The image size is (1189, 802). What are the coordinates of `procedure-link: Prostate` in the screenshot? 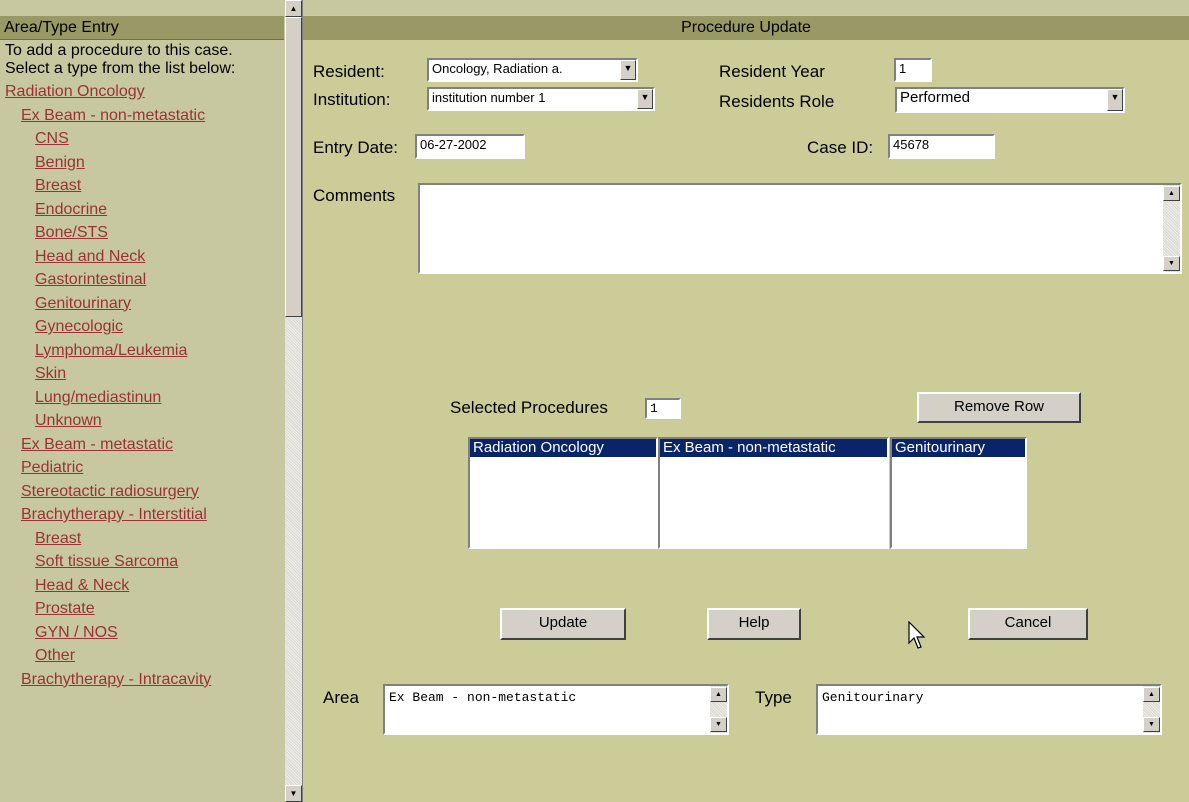 It's located at (144, 609).